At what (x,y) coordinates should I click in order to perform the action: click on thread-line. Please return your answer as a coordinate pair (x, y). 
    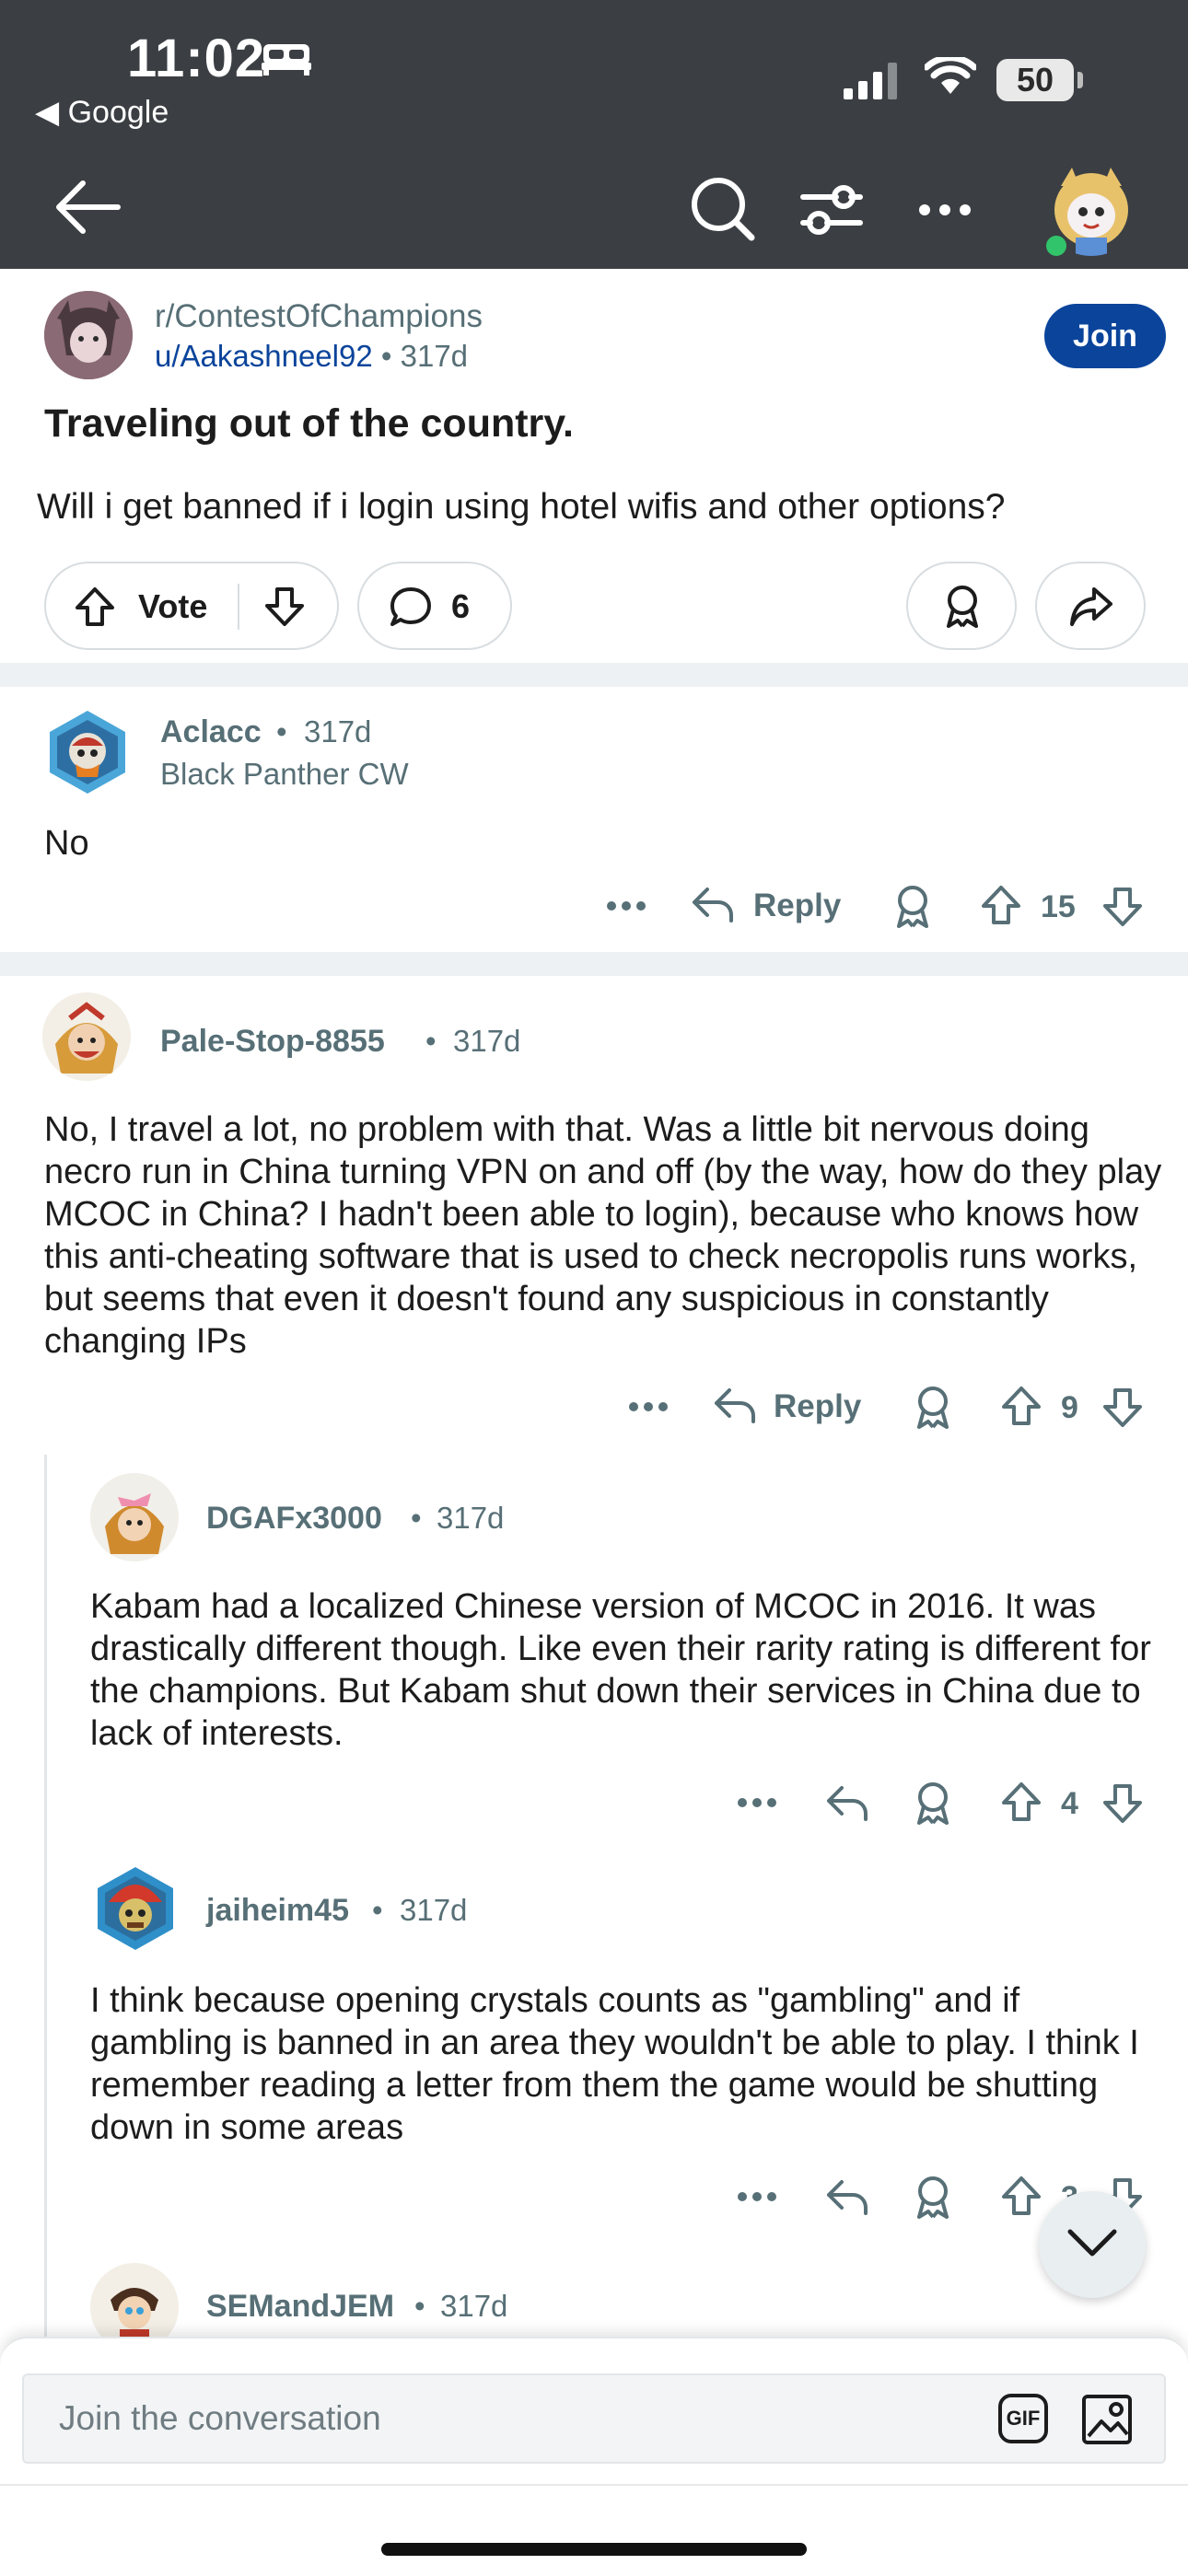
    Looking at the image, I should click on (45, 1896).